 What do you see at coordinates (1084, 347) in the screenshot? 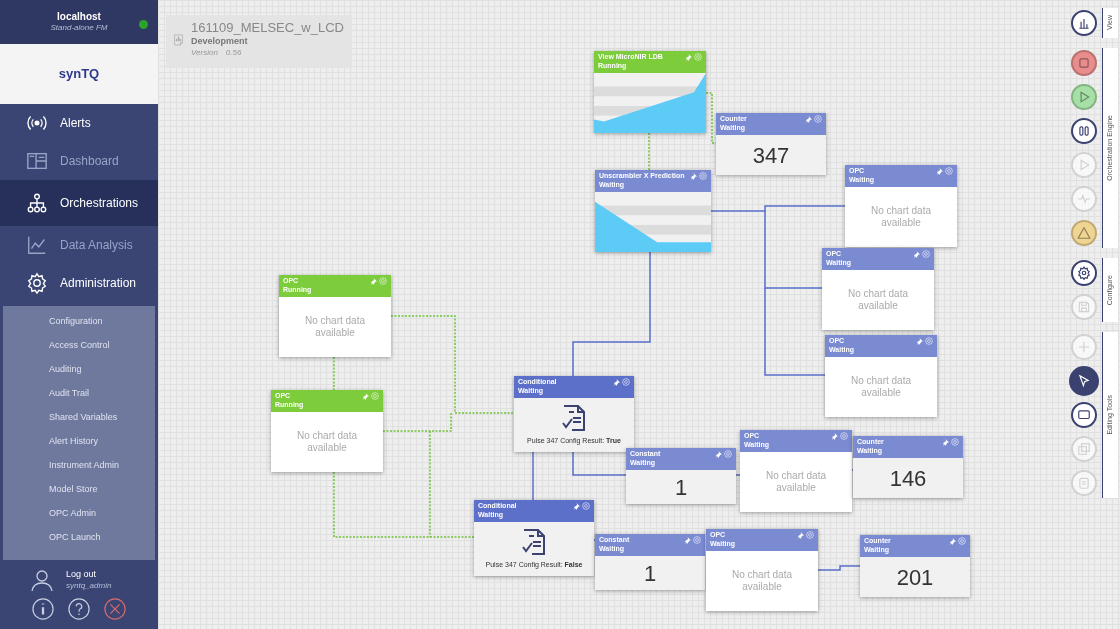
I see `plus-icon` at bounding box center [1084, 347].